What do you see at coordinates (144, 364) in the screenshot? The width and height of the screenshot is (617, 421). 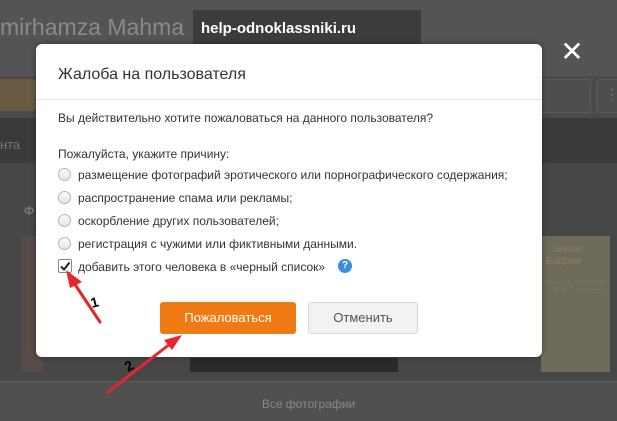 I see `arrow-icon` at bounding box center [144, 364].